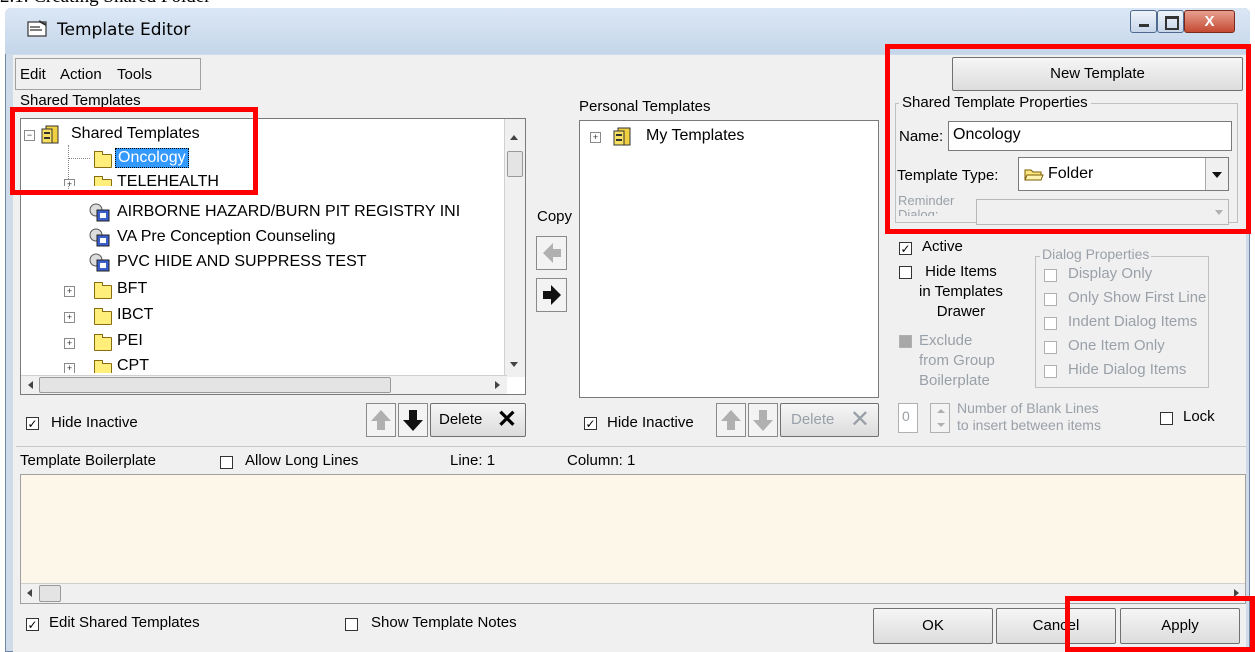  What do you see at coordinates (601, 460) in the screenshot?
I see `column-indicator: Column: 1` at bounding box center [601, 460].